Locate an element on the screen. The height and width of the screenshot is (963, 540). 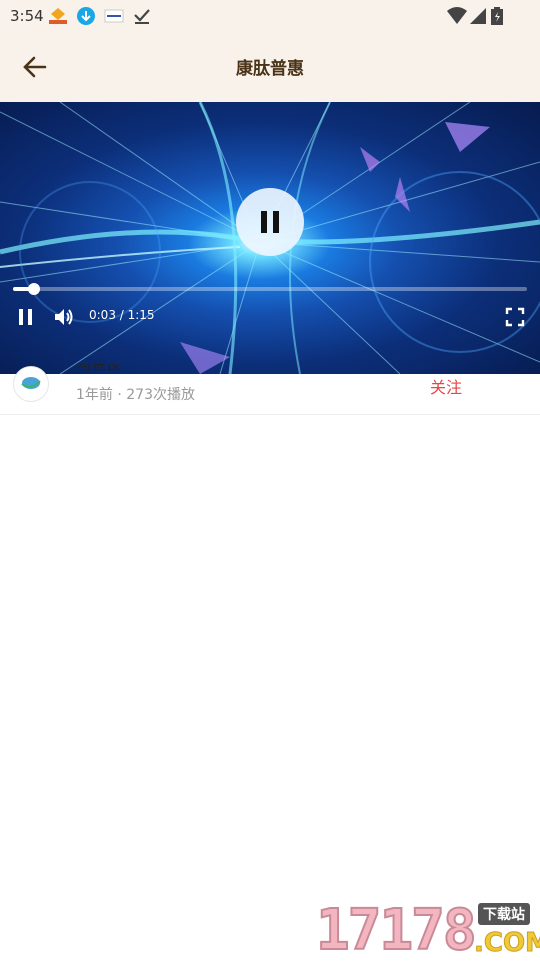
app-bar: 康肽普惠 is located at coordinates (270, 67).